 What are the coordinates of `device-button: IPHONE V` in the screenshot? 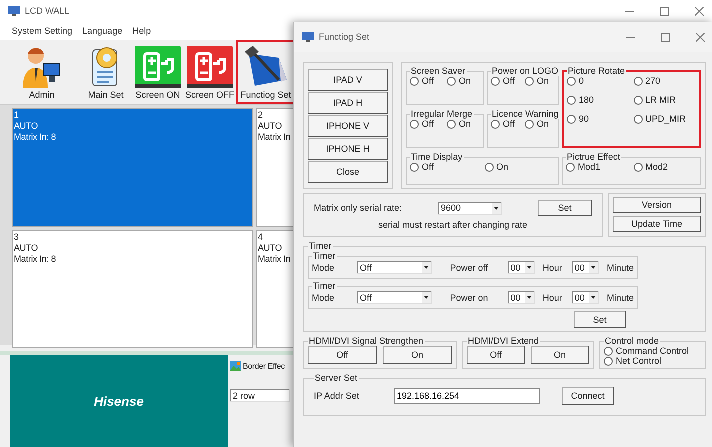 It's located at (348, 125).